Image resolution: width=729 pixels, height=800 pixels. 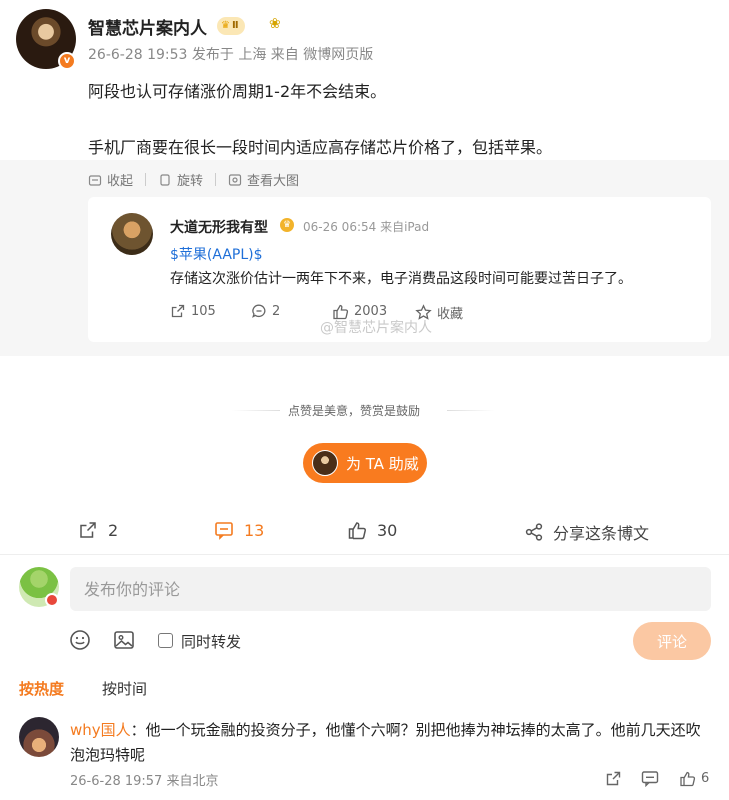 I want to click on forward-checkbox, so click(x=165, y=640).